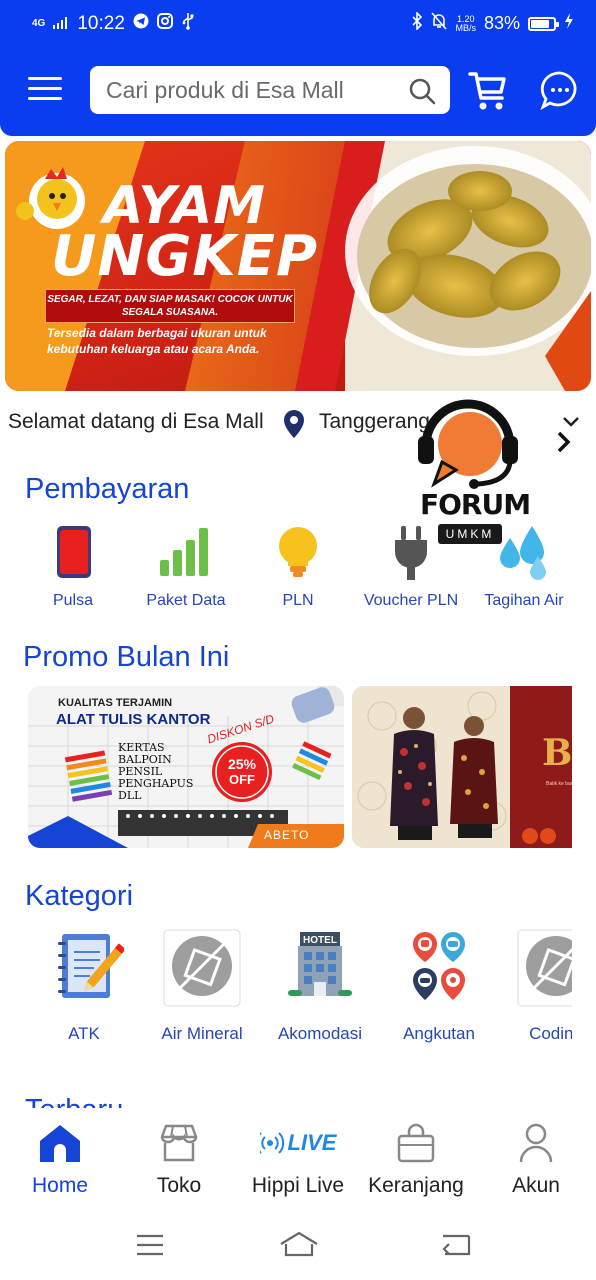 This screenshot has width=596, height=1280. Describe the element at coordinates (465, 23) in the screenshot. I see `net-speed: 1.20 MB/s` at that location.